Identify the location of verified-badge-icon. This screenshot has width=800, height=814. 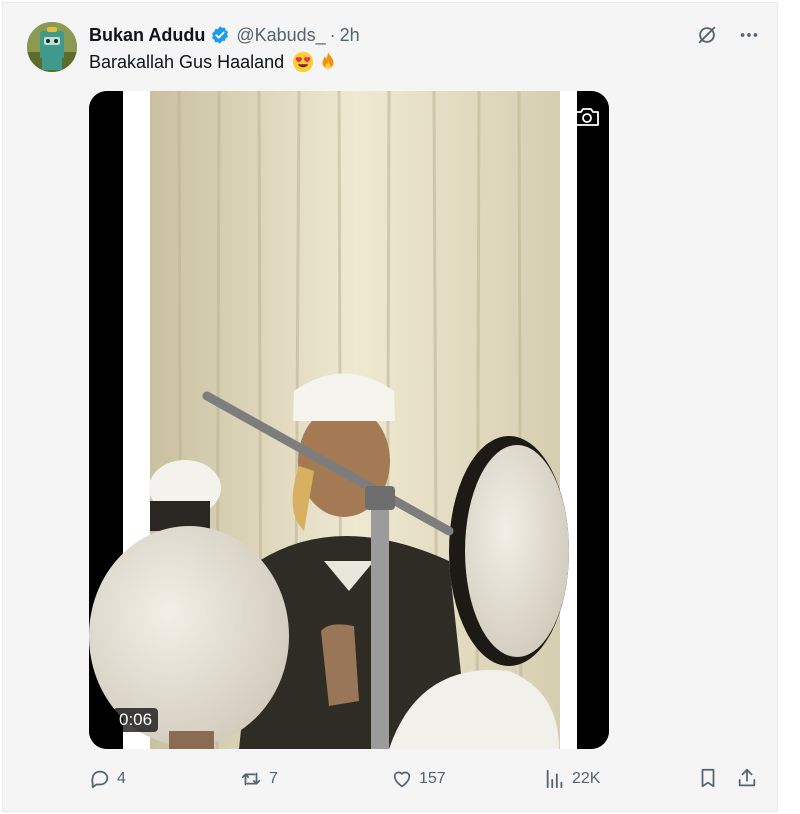
(220, 35).